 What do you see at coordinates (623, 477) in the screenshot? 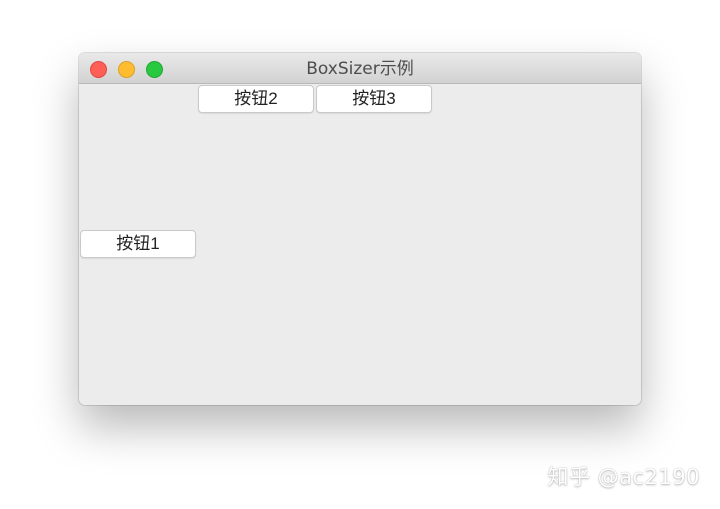
I see `watermark-text: 知乎 @ac2190` at bounding box center [623, 477].